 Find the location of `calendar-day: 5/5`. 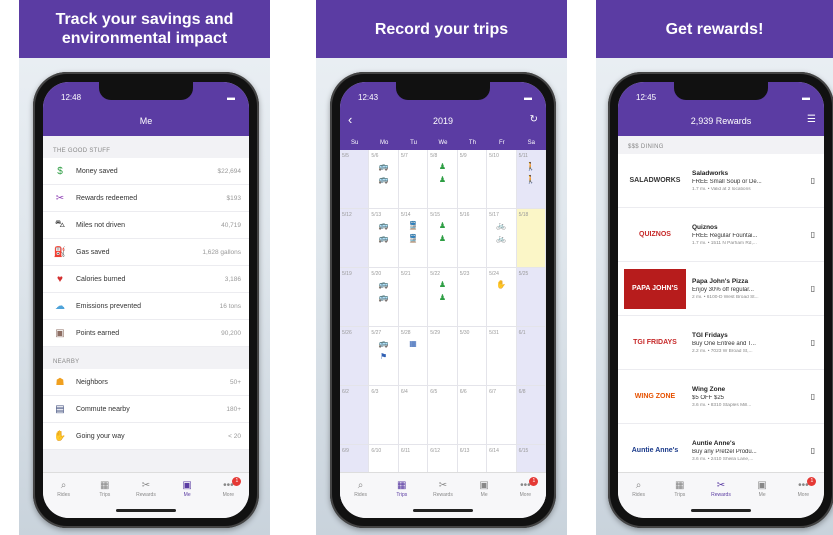

calendar-day: 5/5 is located at coordinates (355, 179).